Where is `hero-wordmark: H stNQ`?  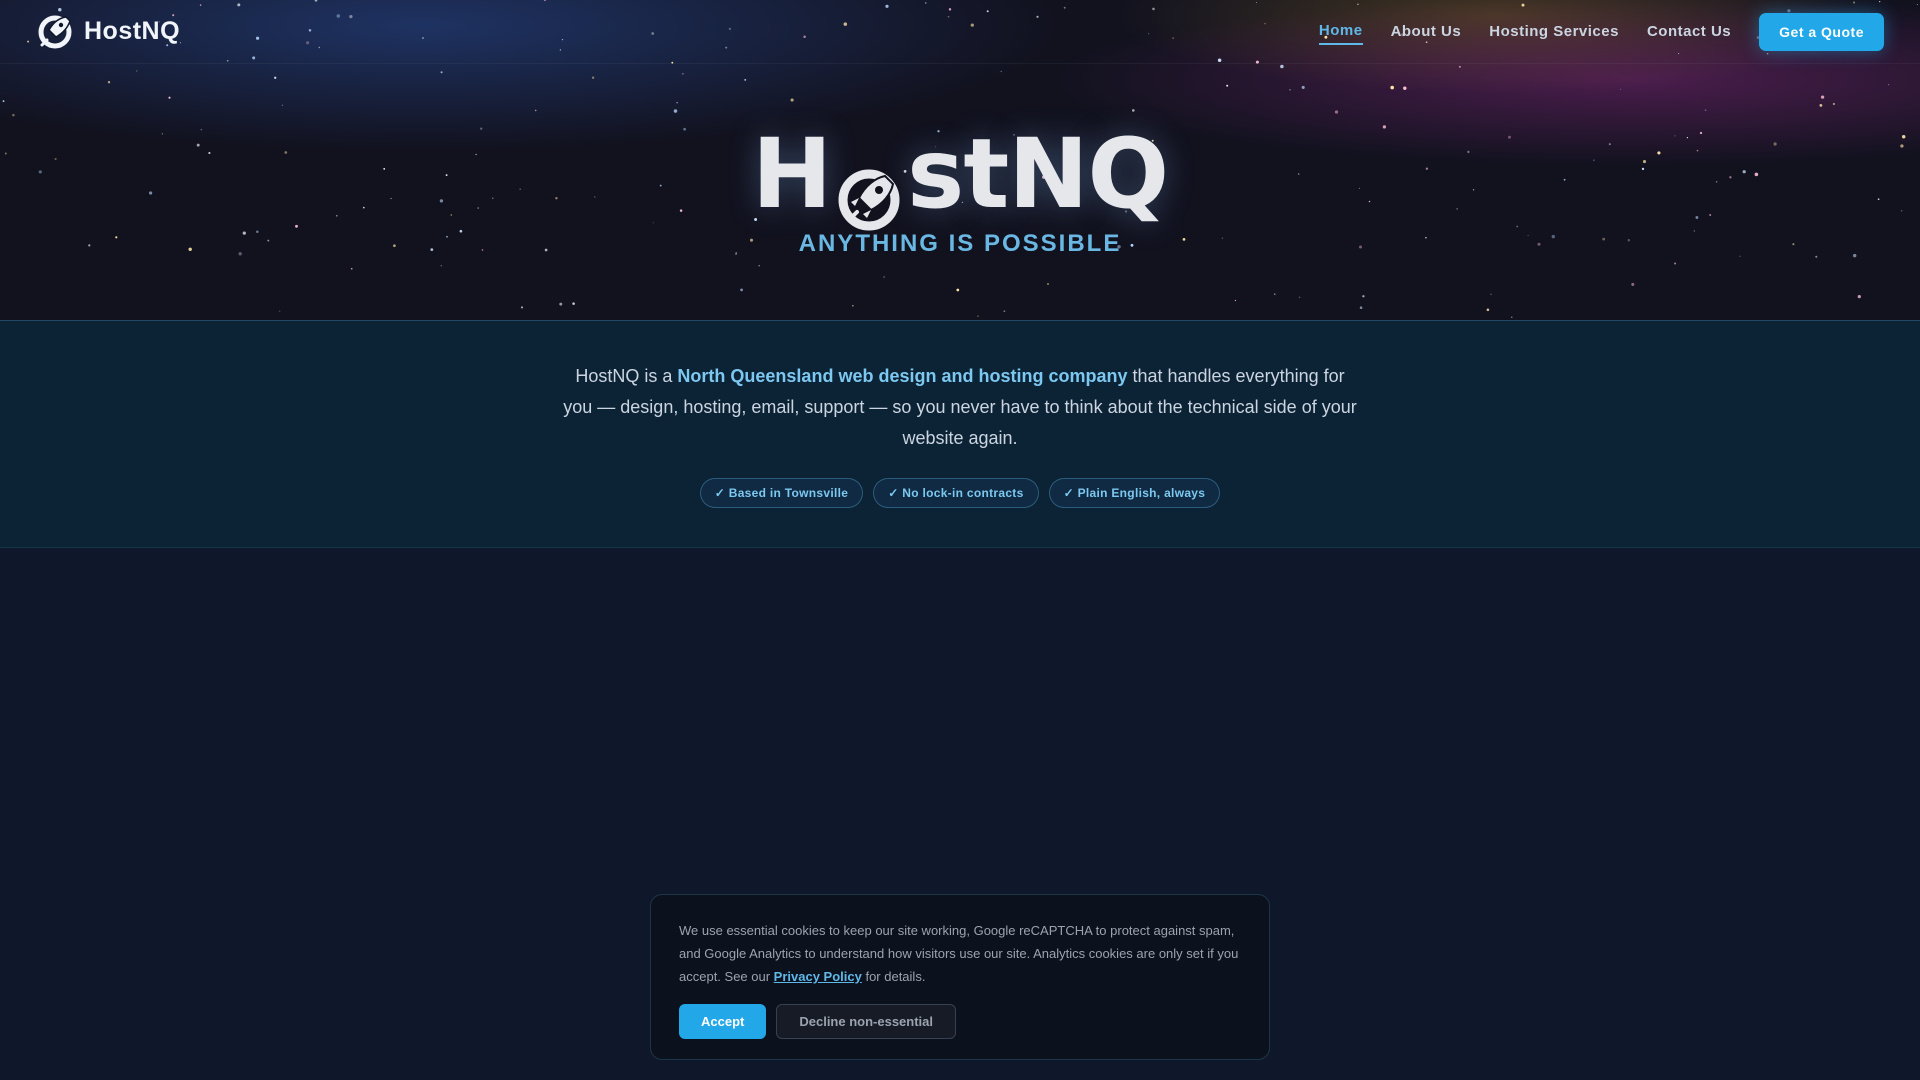 hero-wordmark: H stNQ is located at coordinates (960, 174).